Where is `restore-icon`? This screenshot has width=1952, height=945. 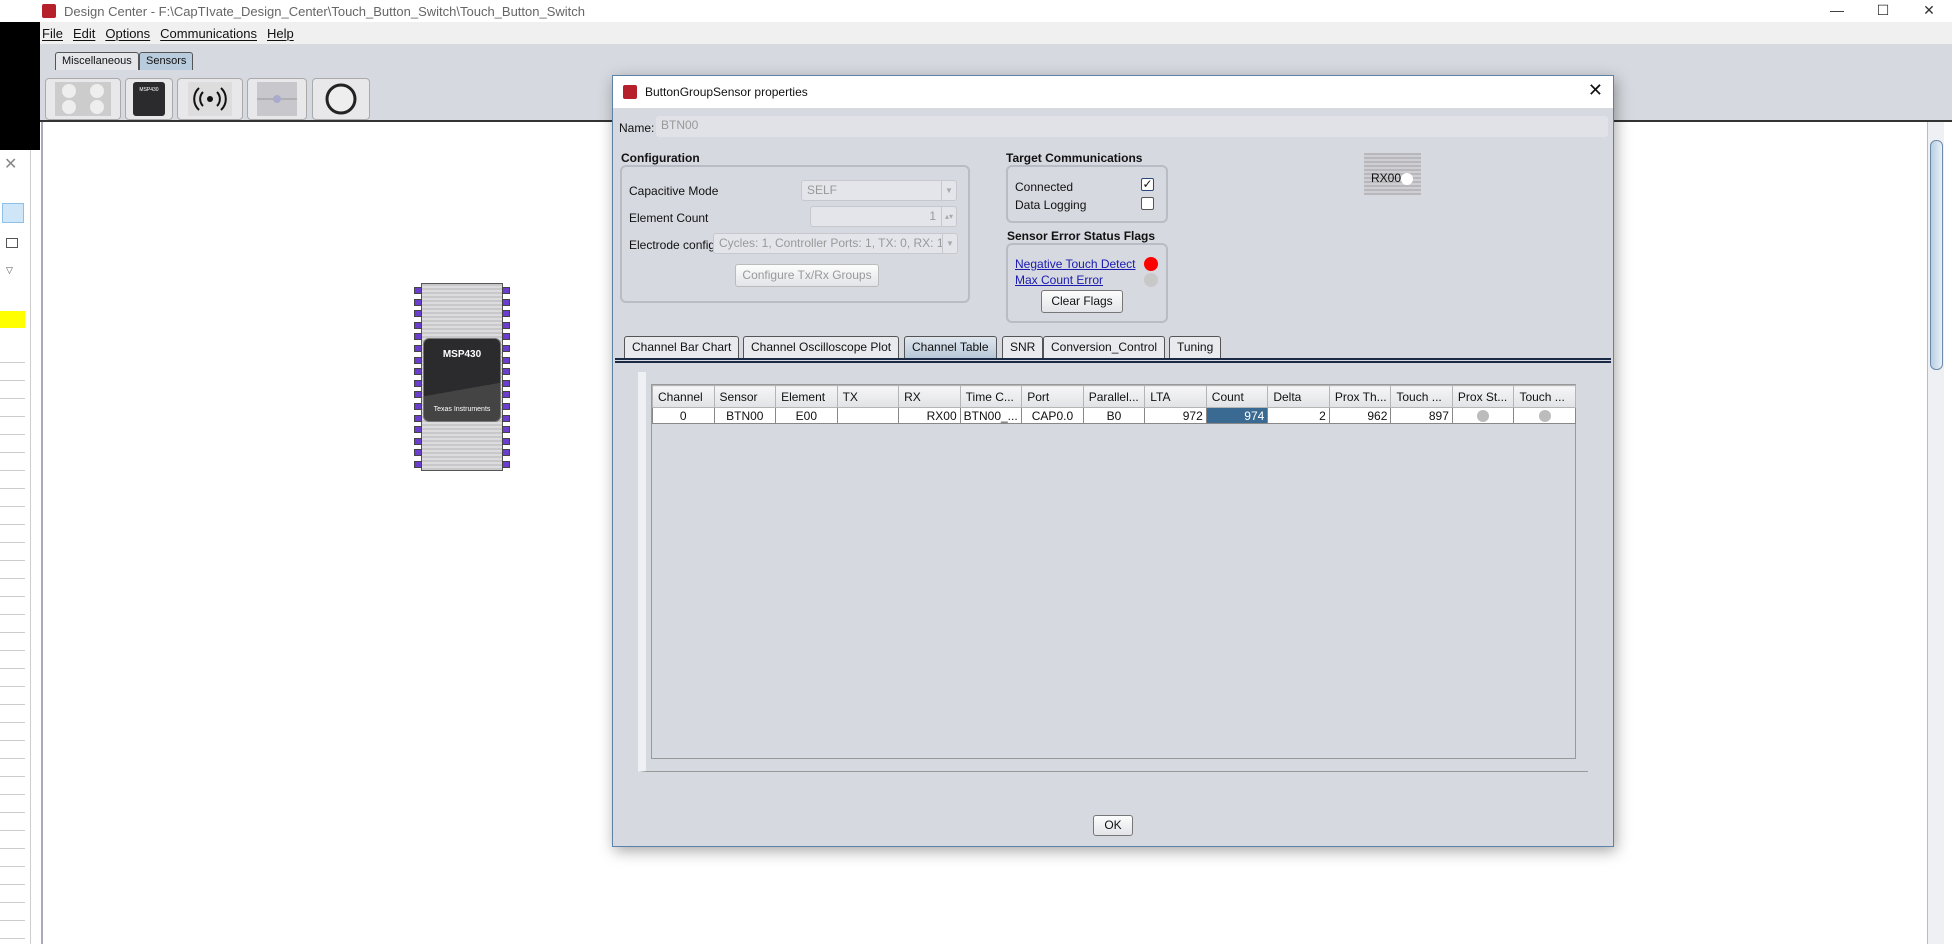
restore-icon is located at coordinates (12, 243).